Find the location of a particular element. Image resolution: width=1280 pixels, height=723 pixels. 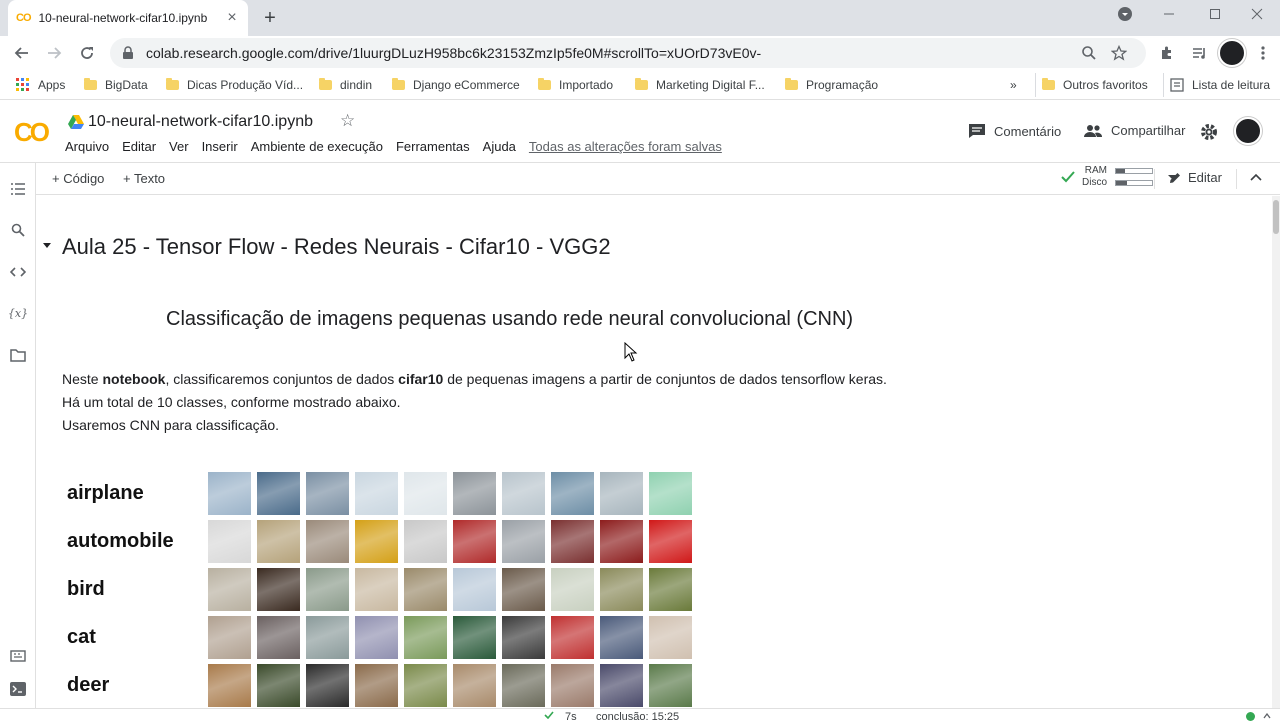

menu-file: Arquivo is located at coordinates (87, 146).